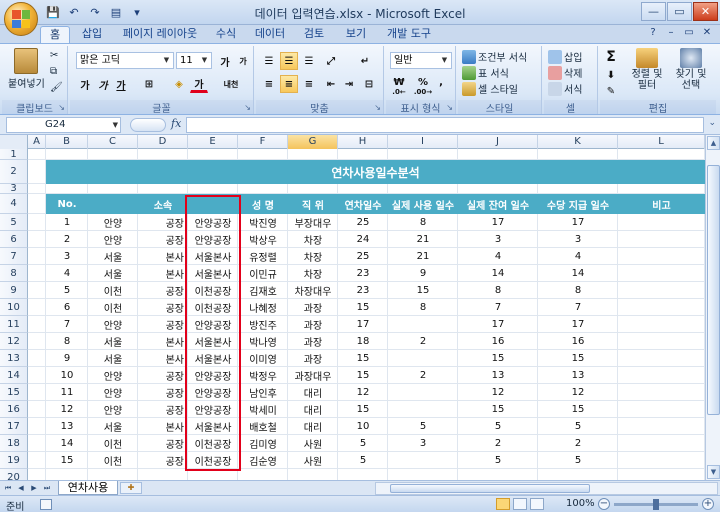 This screenshot has height=512, width=720. What do you see at coordinates (47, 488) in the screenshot?
I see `last-sheet-icon: ⏭` at bounding box center [47, 488].